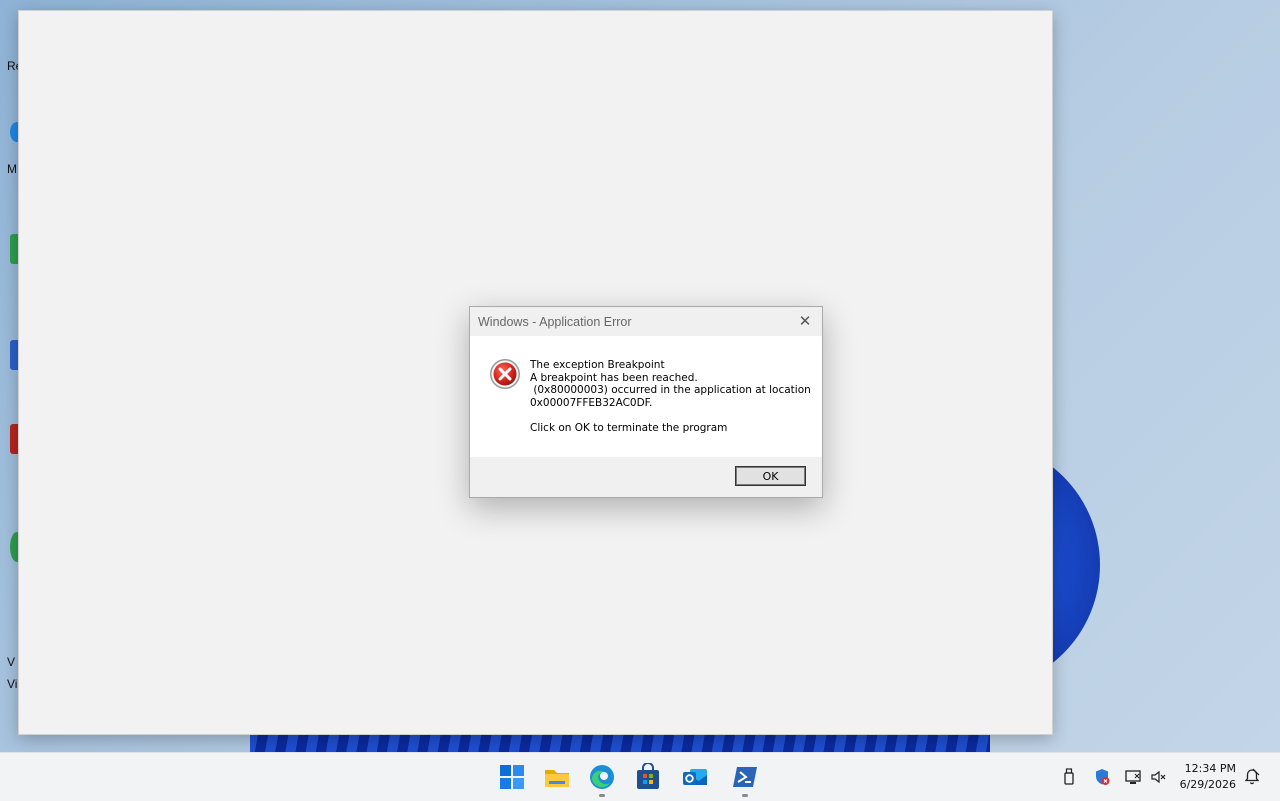 The image size is (1280, 801). Describe the element at coordinates (629, 428) in the screenshot. I see `error-instruction: Click on OK to terminate the program` at that location.